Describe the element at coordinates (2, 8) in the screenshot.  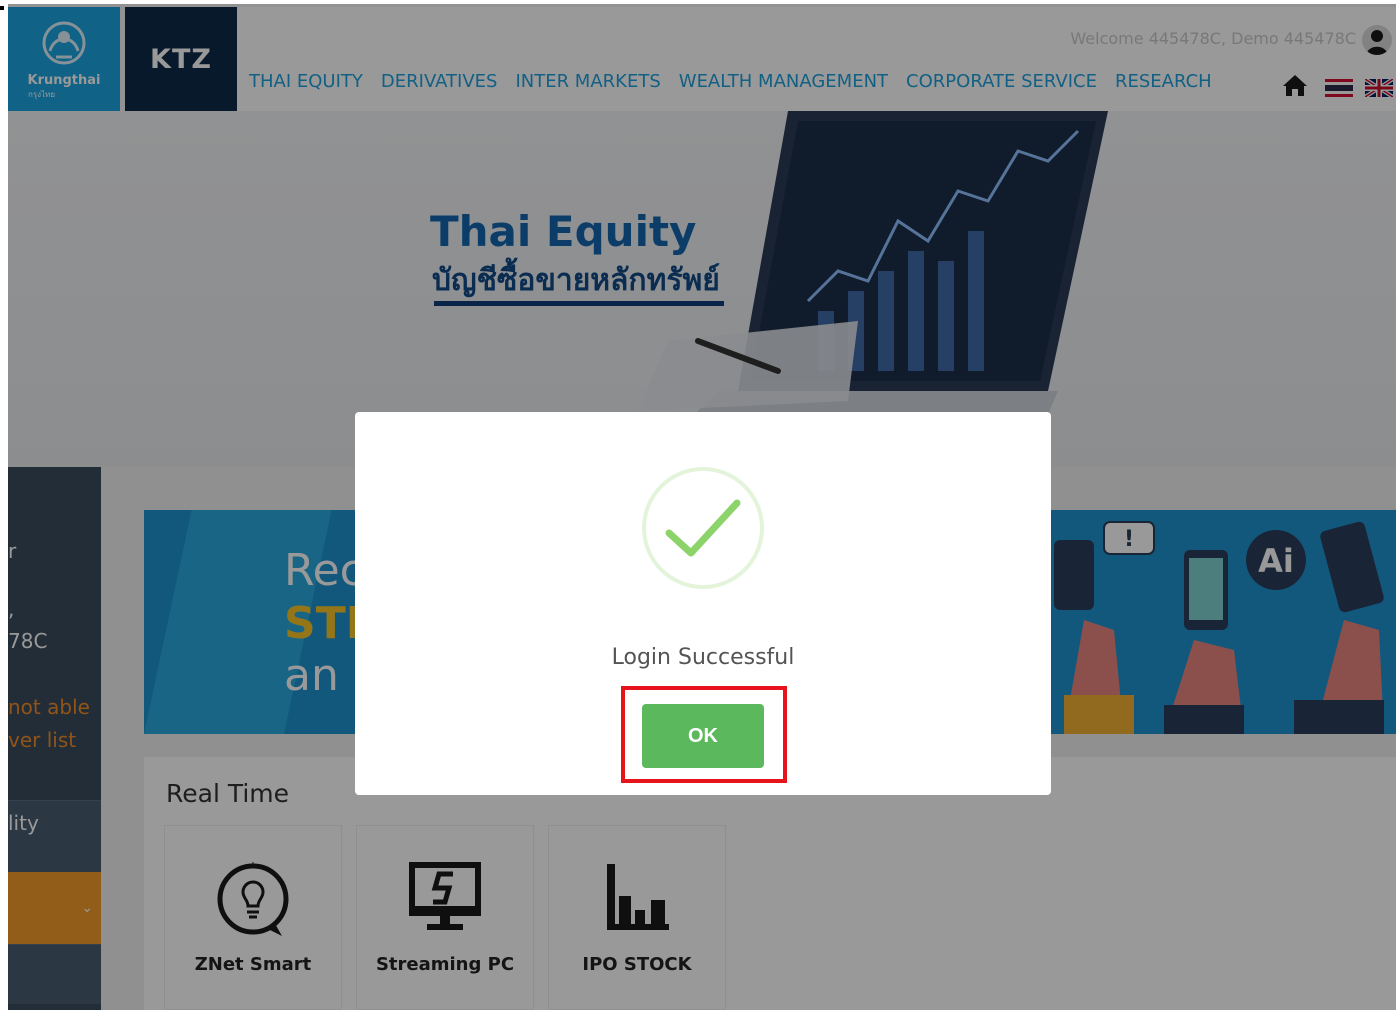
I see `edge-mark` at that location.